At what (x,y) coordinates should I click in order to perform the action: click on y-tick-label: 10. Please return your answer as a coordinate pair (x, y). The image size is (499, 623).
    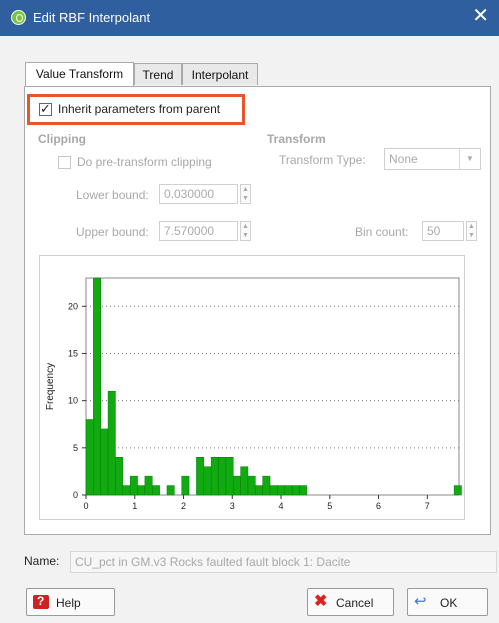
    Looking at the image, I should click on (73, 401).